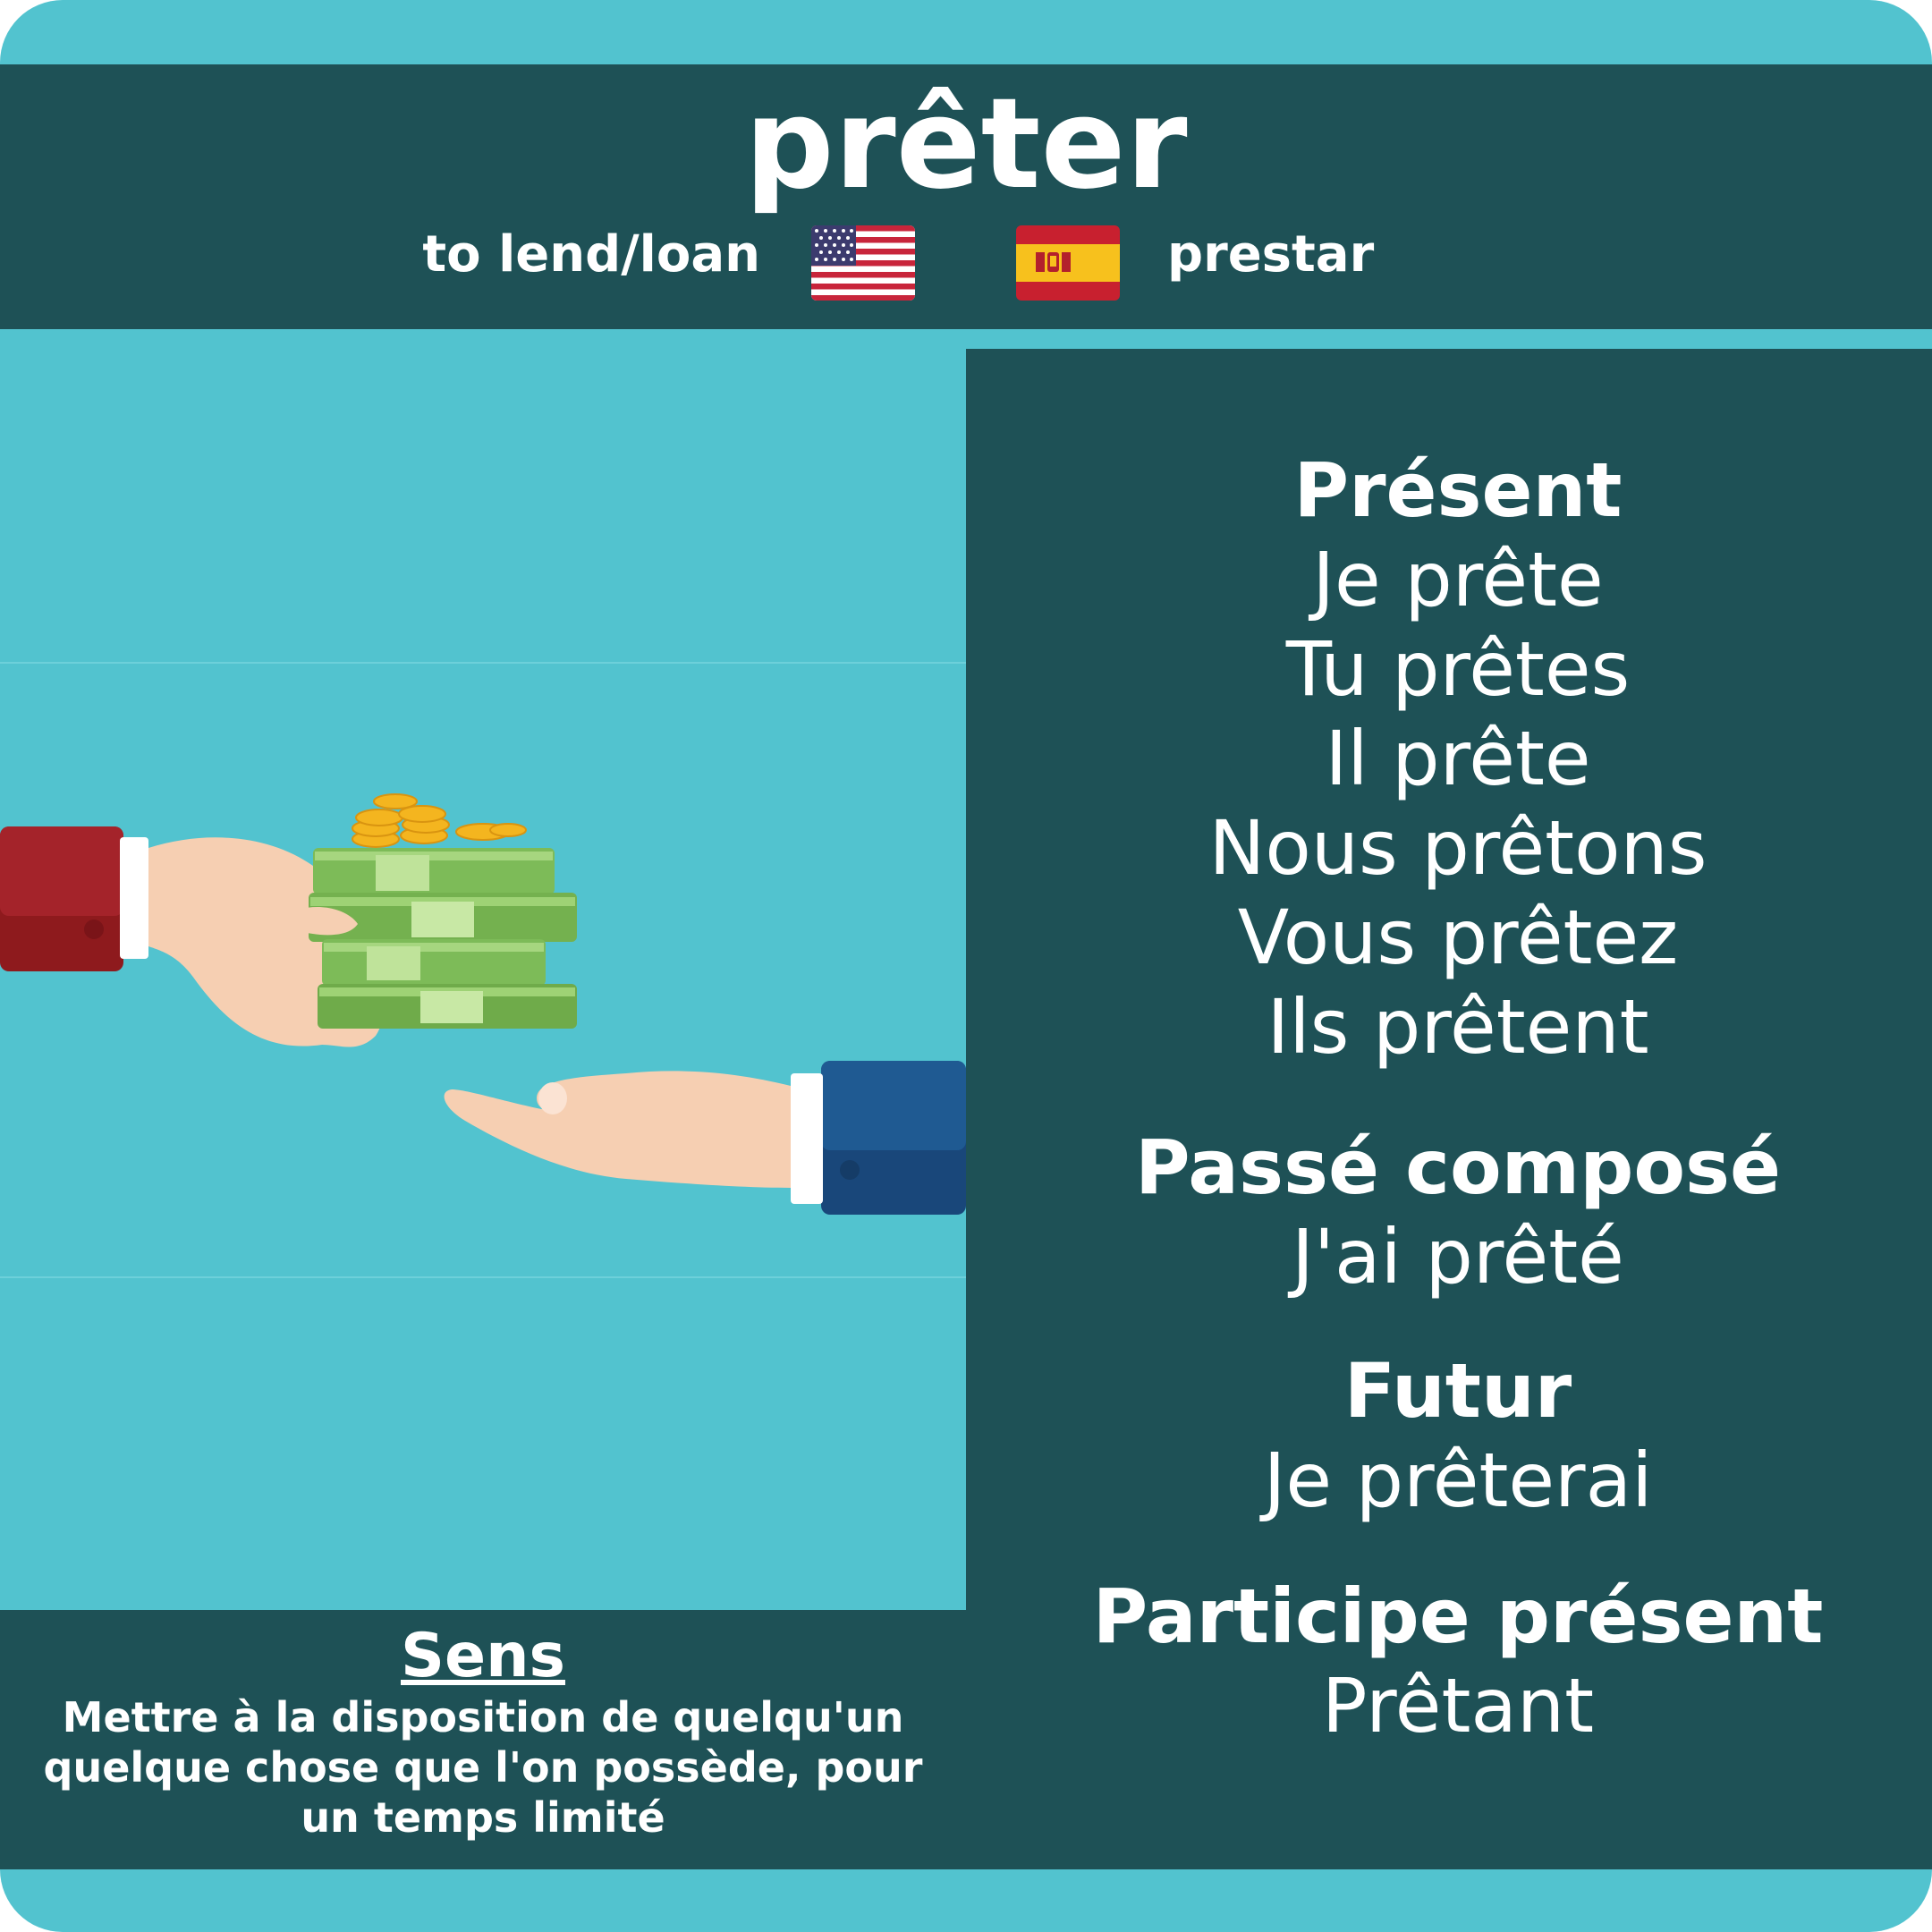  Describe the element at coordinates (863, 263) in the screenshot. I see `us-flag-icon` at that location.